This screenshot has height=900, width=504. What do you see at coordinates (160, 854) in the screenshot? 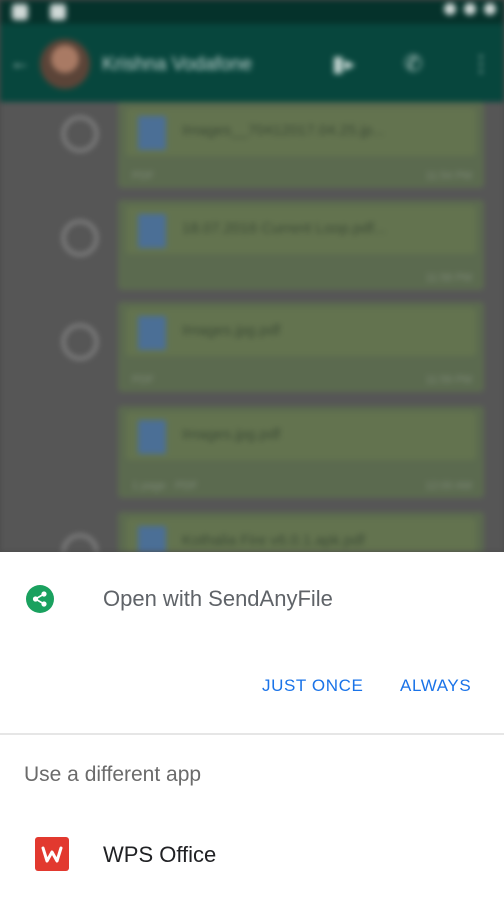
I see `app-option-label: WPS Office` at bounding box center [160, 854].